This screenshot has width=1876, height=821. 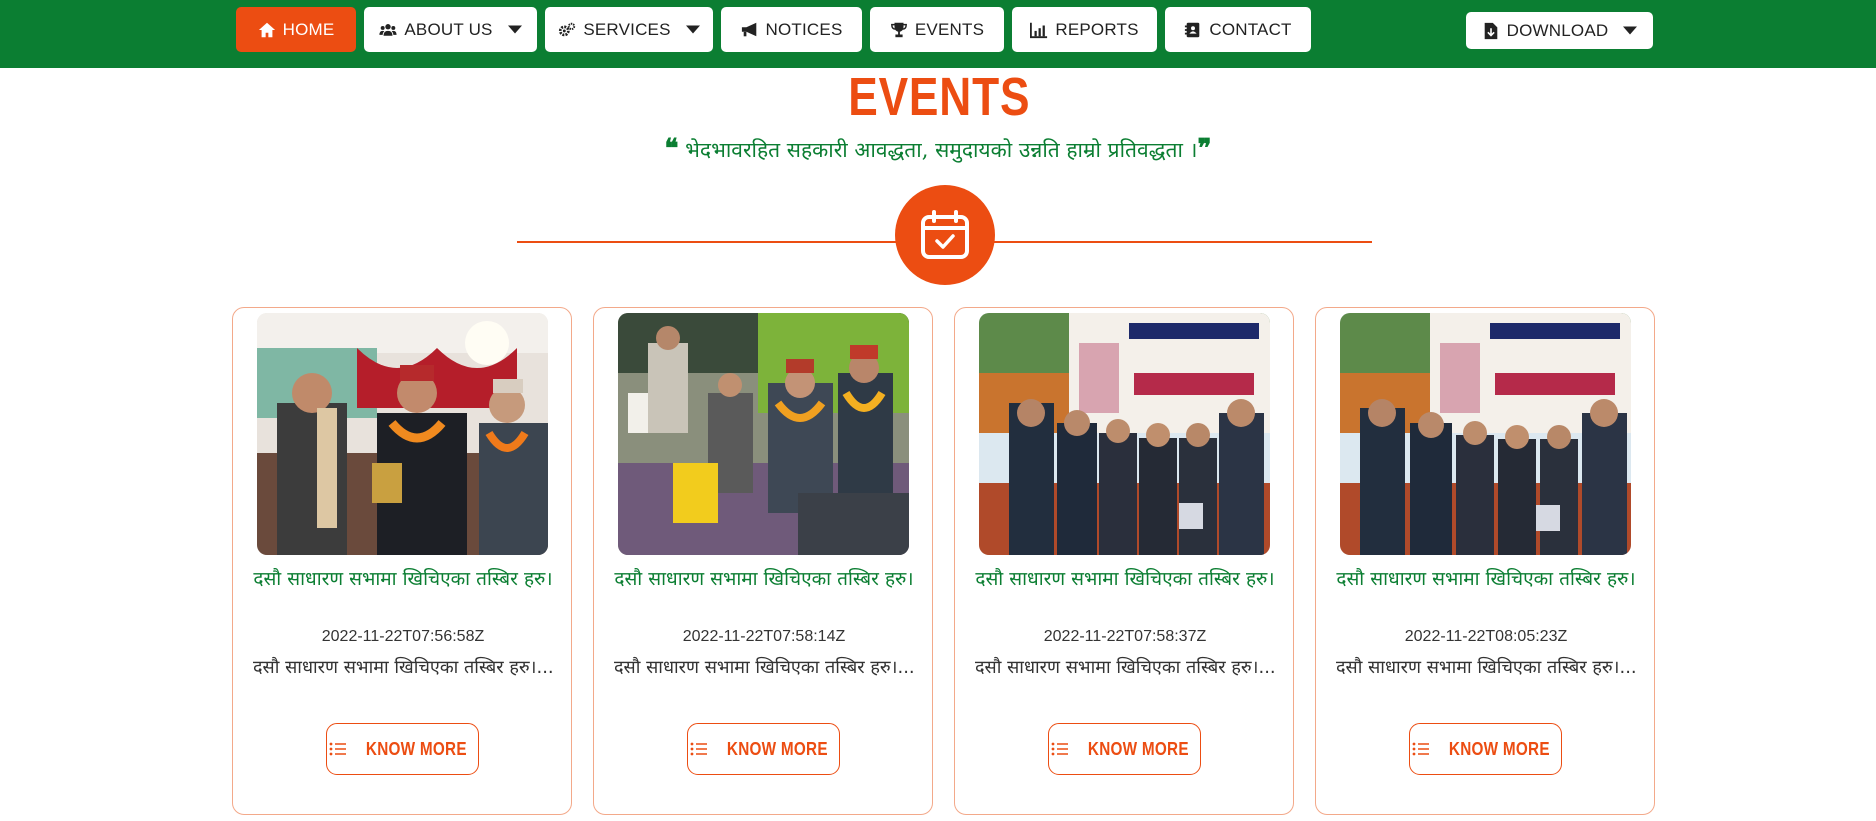 I want to click on nav-home-label: HOME, so click(x=308, y=29).